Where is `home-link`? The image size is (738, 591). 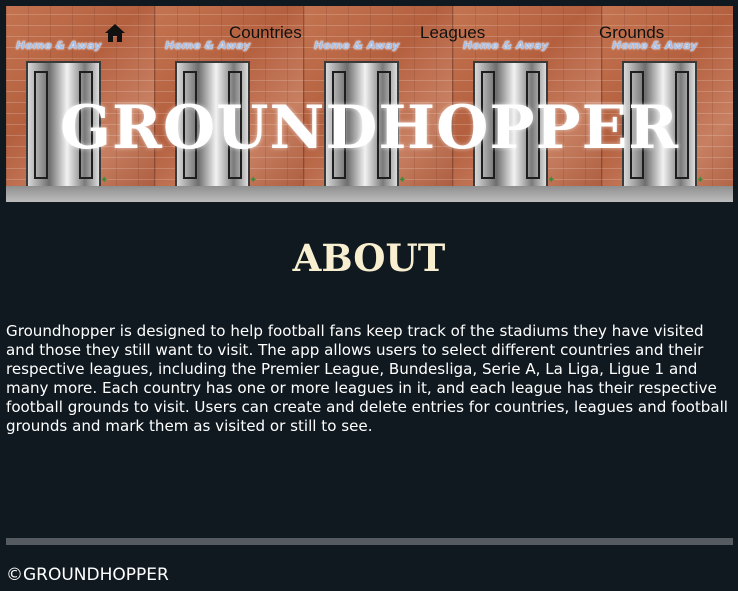 home-link is located at coordinates (115, 33).